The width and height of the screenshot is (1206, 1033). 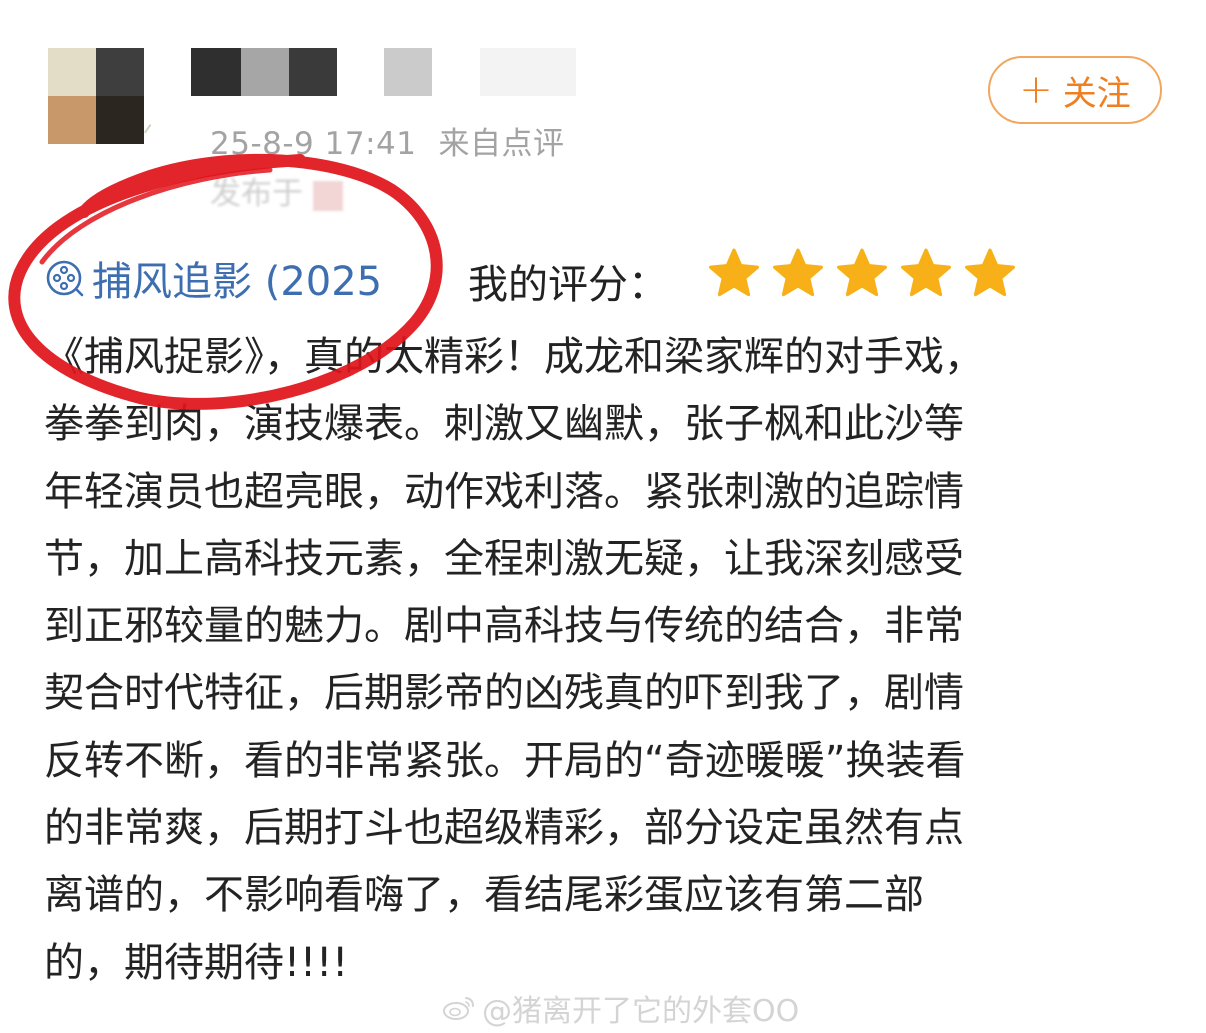 I want to click on film-reel-icon, so click(x=65, y=278).